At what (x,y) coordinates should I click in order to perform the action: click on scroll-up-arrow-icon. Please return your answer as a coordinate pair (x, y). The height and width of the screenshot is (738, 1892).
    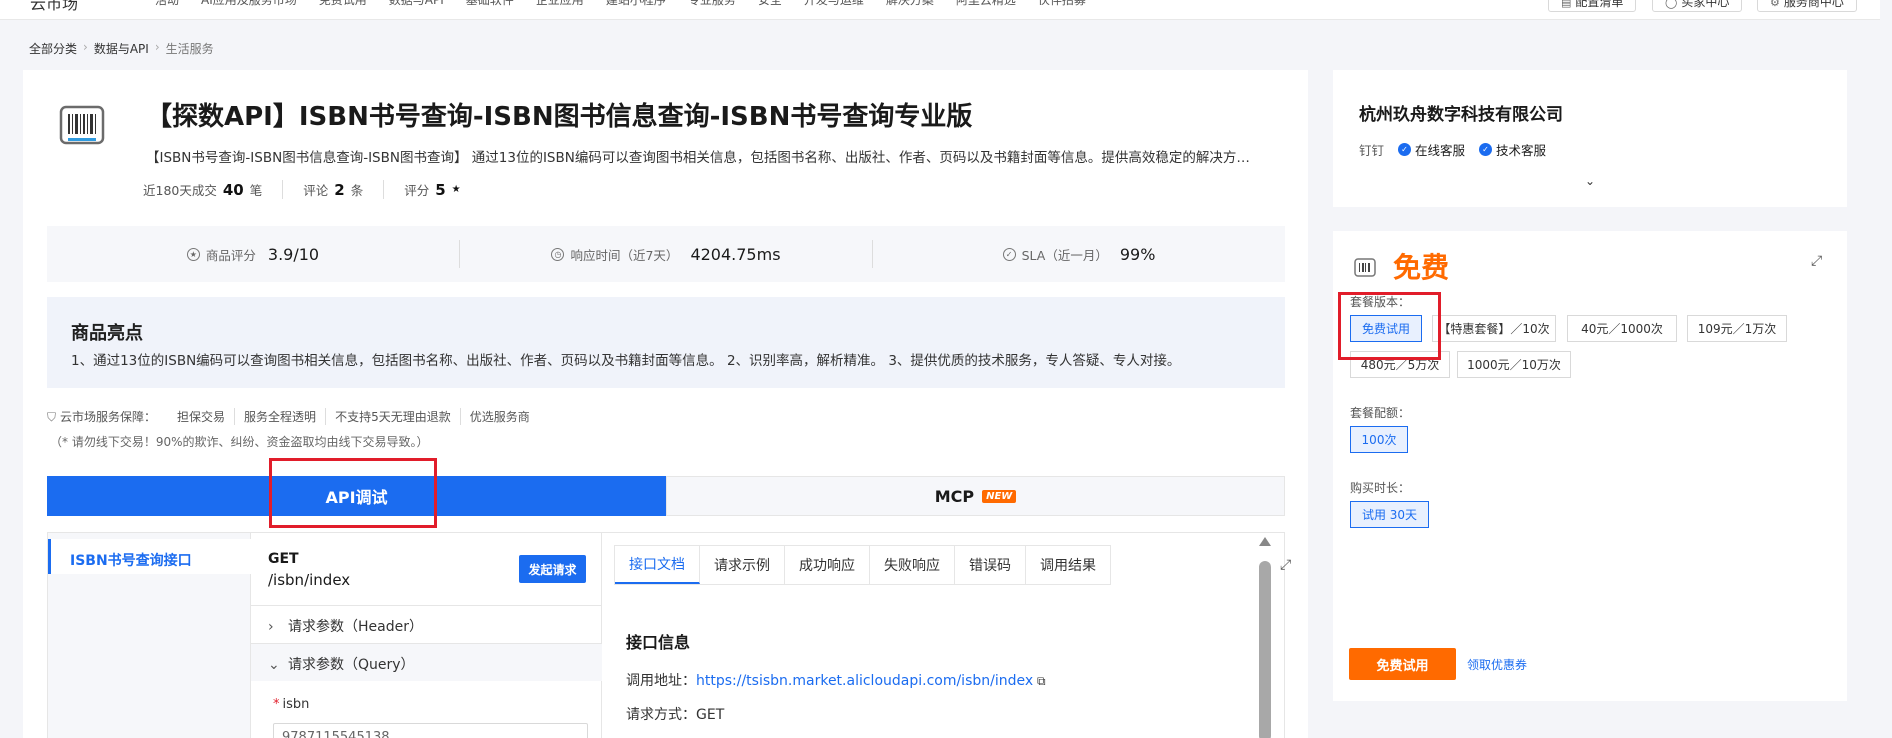
    Looking at the image, I should click on (1265, 541).